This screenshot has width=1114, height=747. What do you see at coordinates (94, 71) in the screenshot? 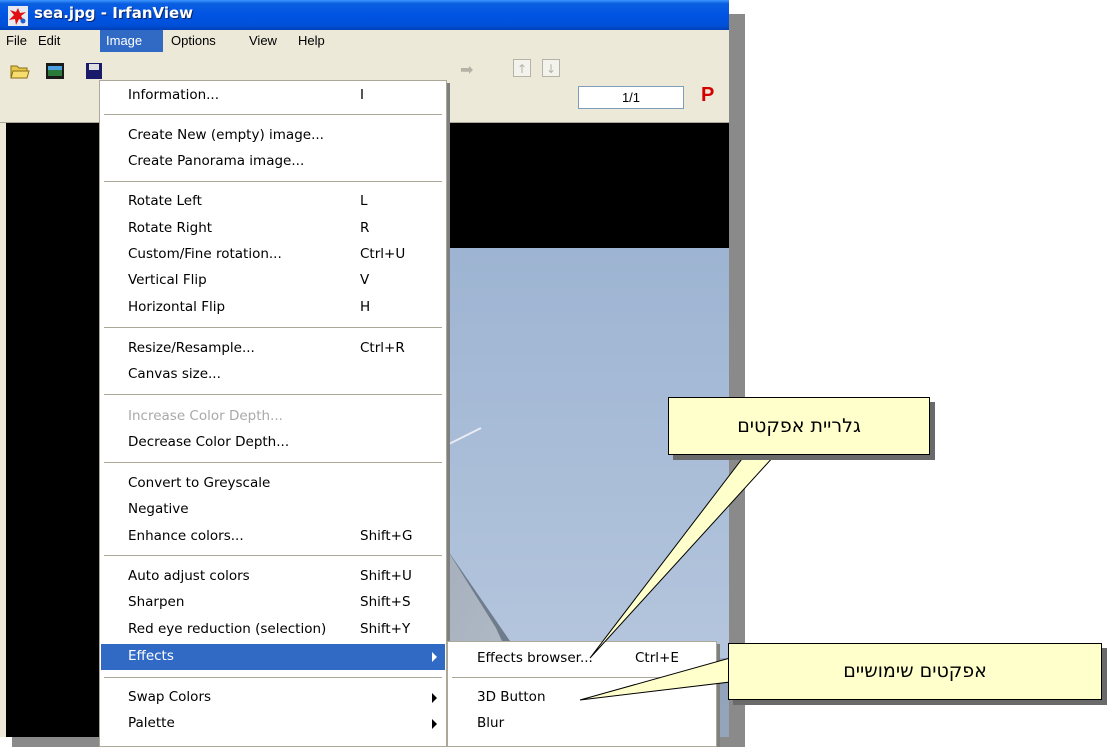
I see `save-icon` at bounding box center [94, 71].